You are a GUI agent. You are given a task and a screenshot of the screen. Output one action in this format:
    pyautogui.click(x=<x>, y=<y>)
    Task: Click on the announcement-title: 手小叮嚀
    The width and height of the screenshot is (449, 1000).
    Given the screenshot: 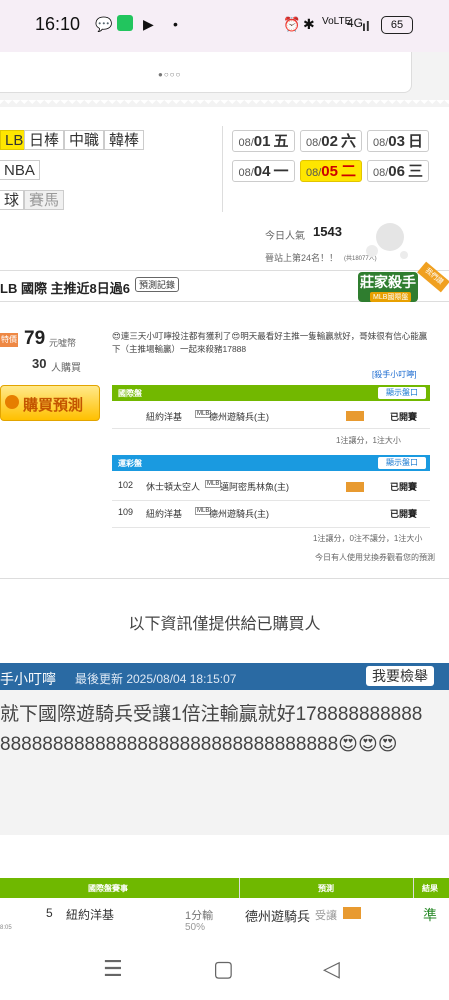 What is the action you would take?
    pyautogui.click(x=28, y=679)
    